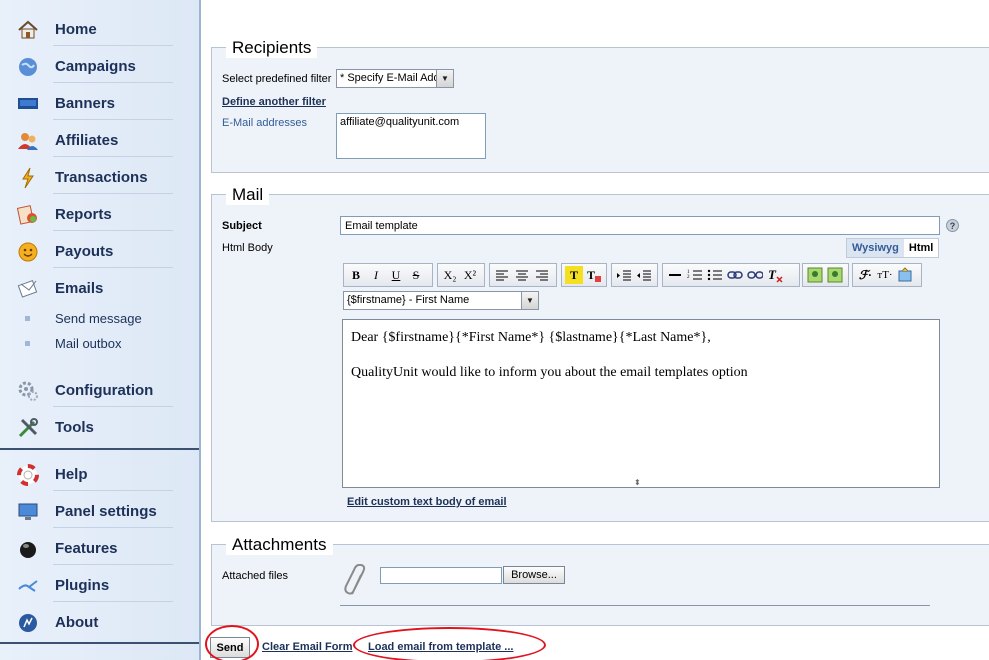  I want to click on nav-features: Features, so click(99, 548).